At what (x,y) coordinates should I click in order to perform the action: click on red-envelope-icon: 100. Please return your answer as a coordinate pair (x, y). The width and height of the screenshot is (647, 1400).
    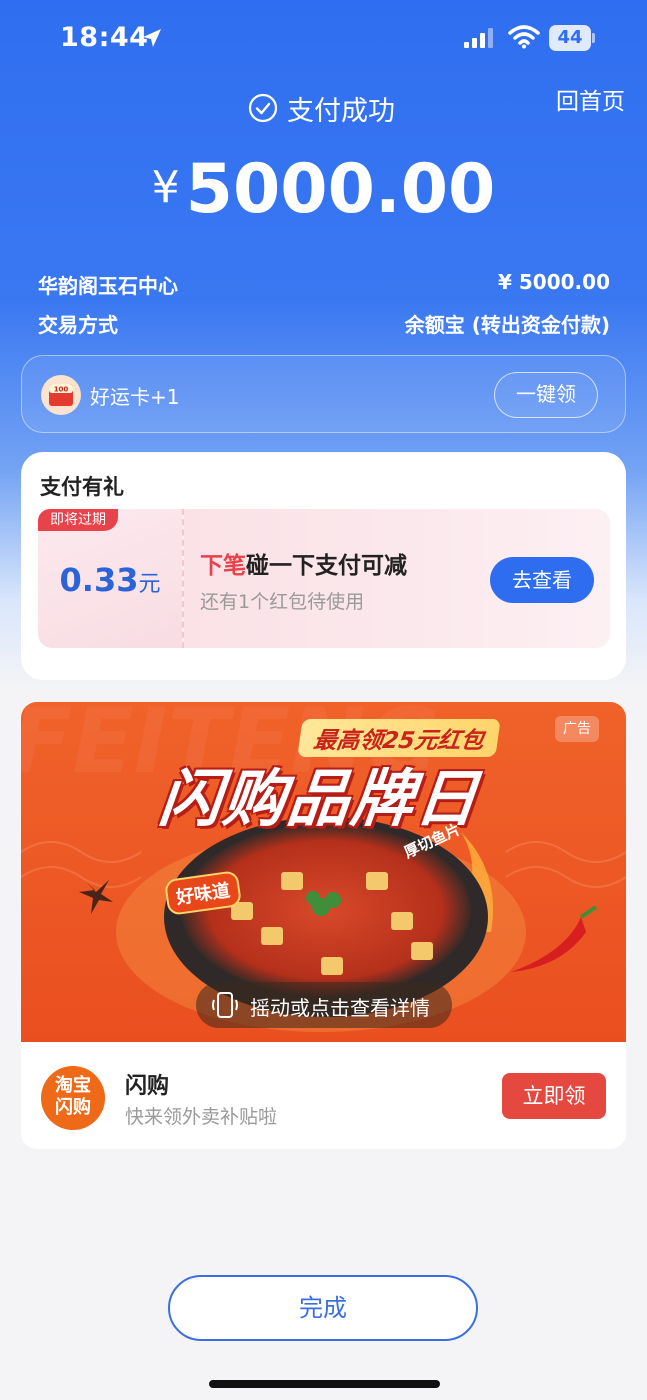
    Looking at the image, I should click on (61, 395).